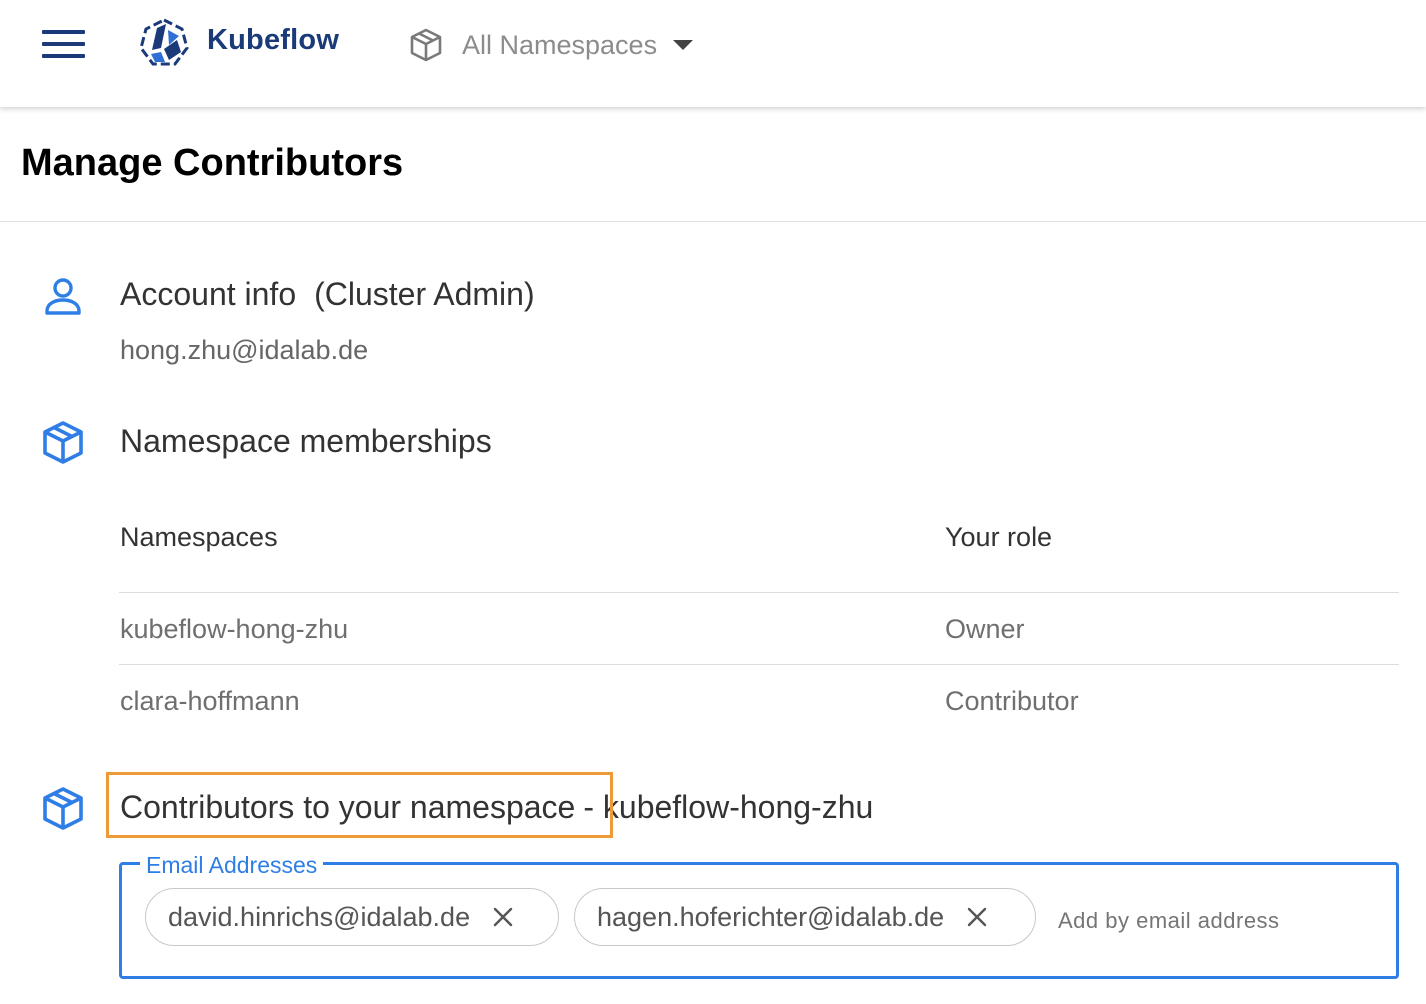 This screenshot has width=1426, height=1004. Describe the element at coordinates (319, 916) in the screenshot. I see `contributor-chip-label: david.hinrichs@idalab.de` at that location.